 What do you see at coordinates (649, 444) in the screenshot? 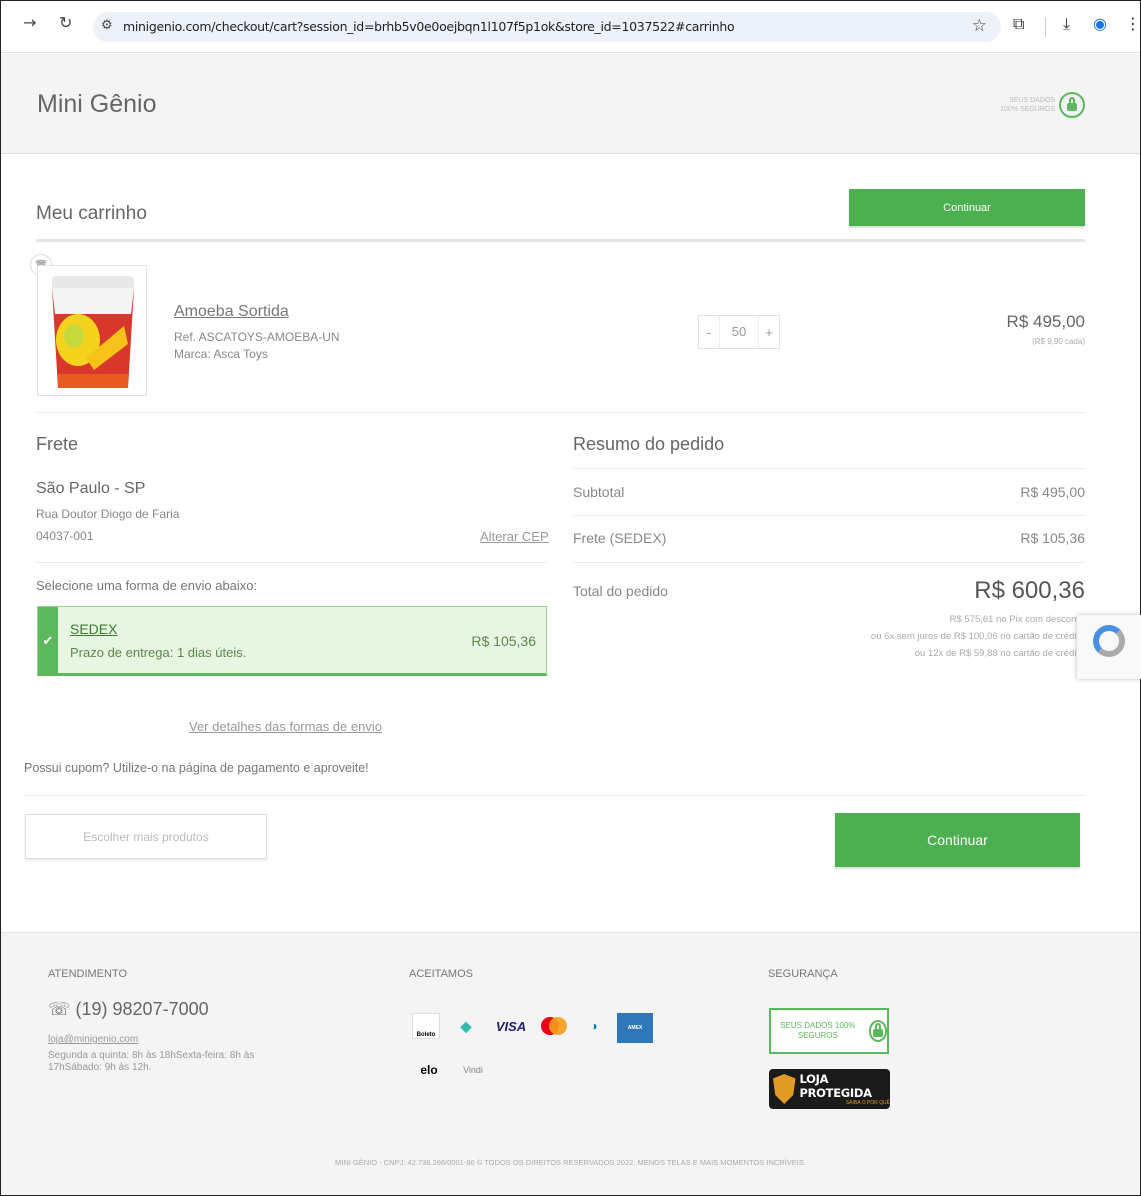
I see `summary-title: Resumo do pedido` at bounding box center [649, 444].